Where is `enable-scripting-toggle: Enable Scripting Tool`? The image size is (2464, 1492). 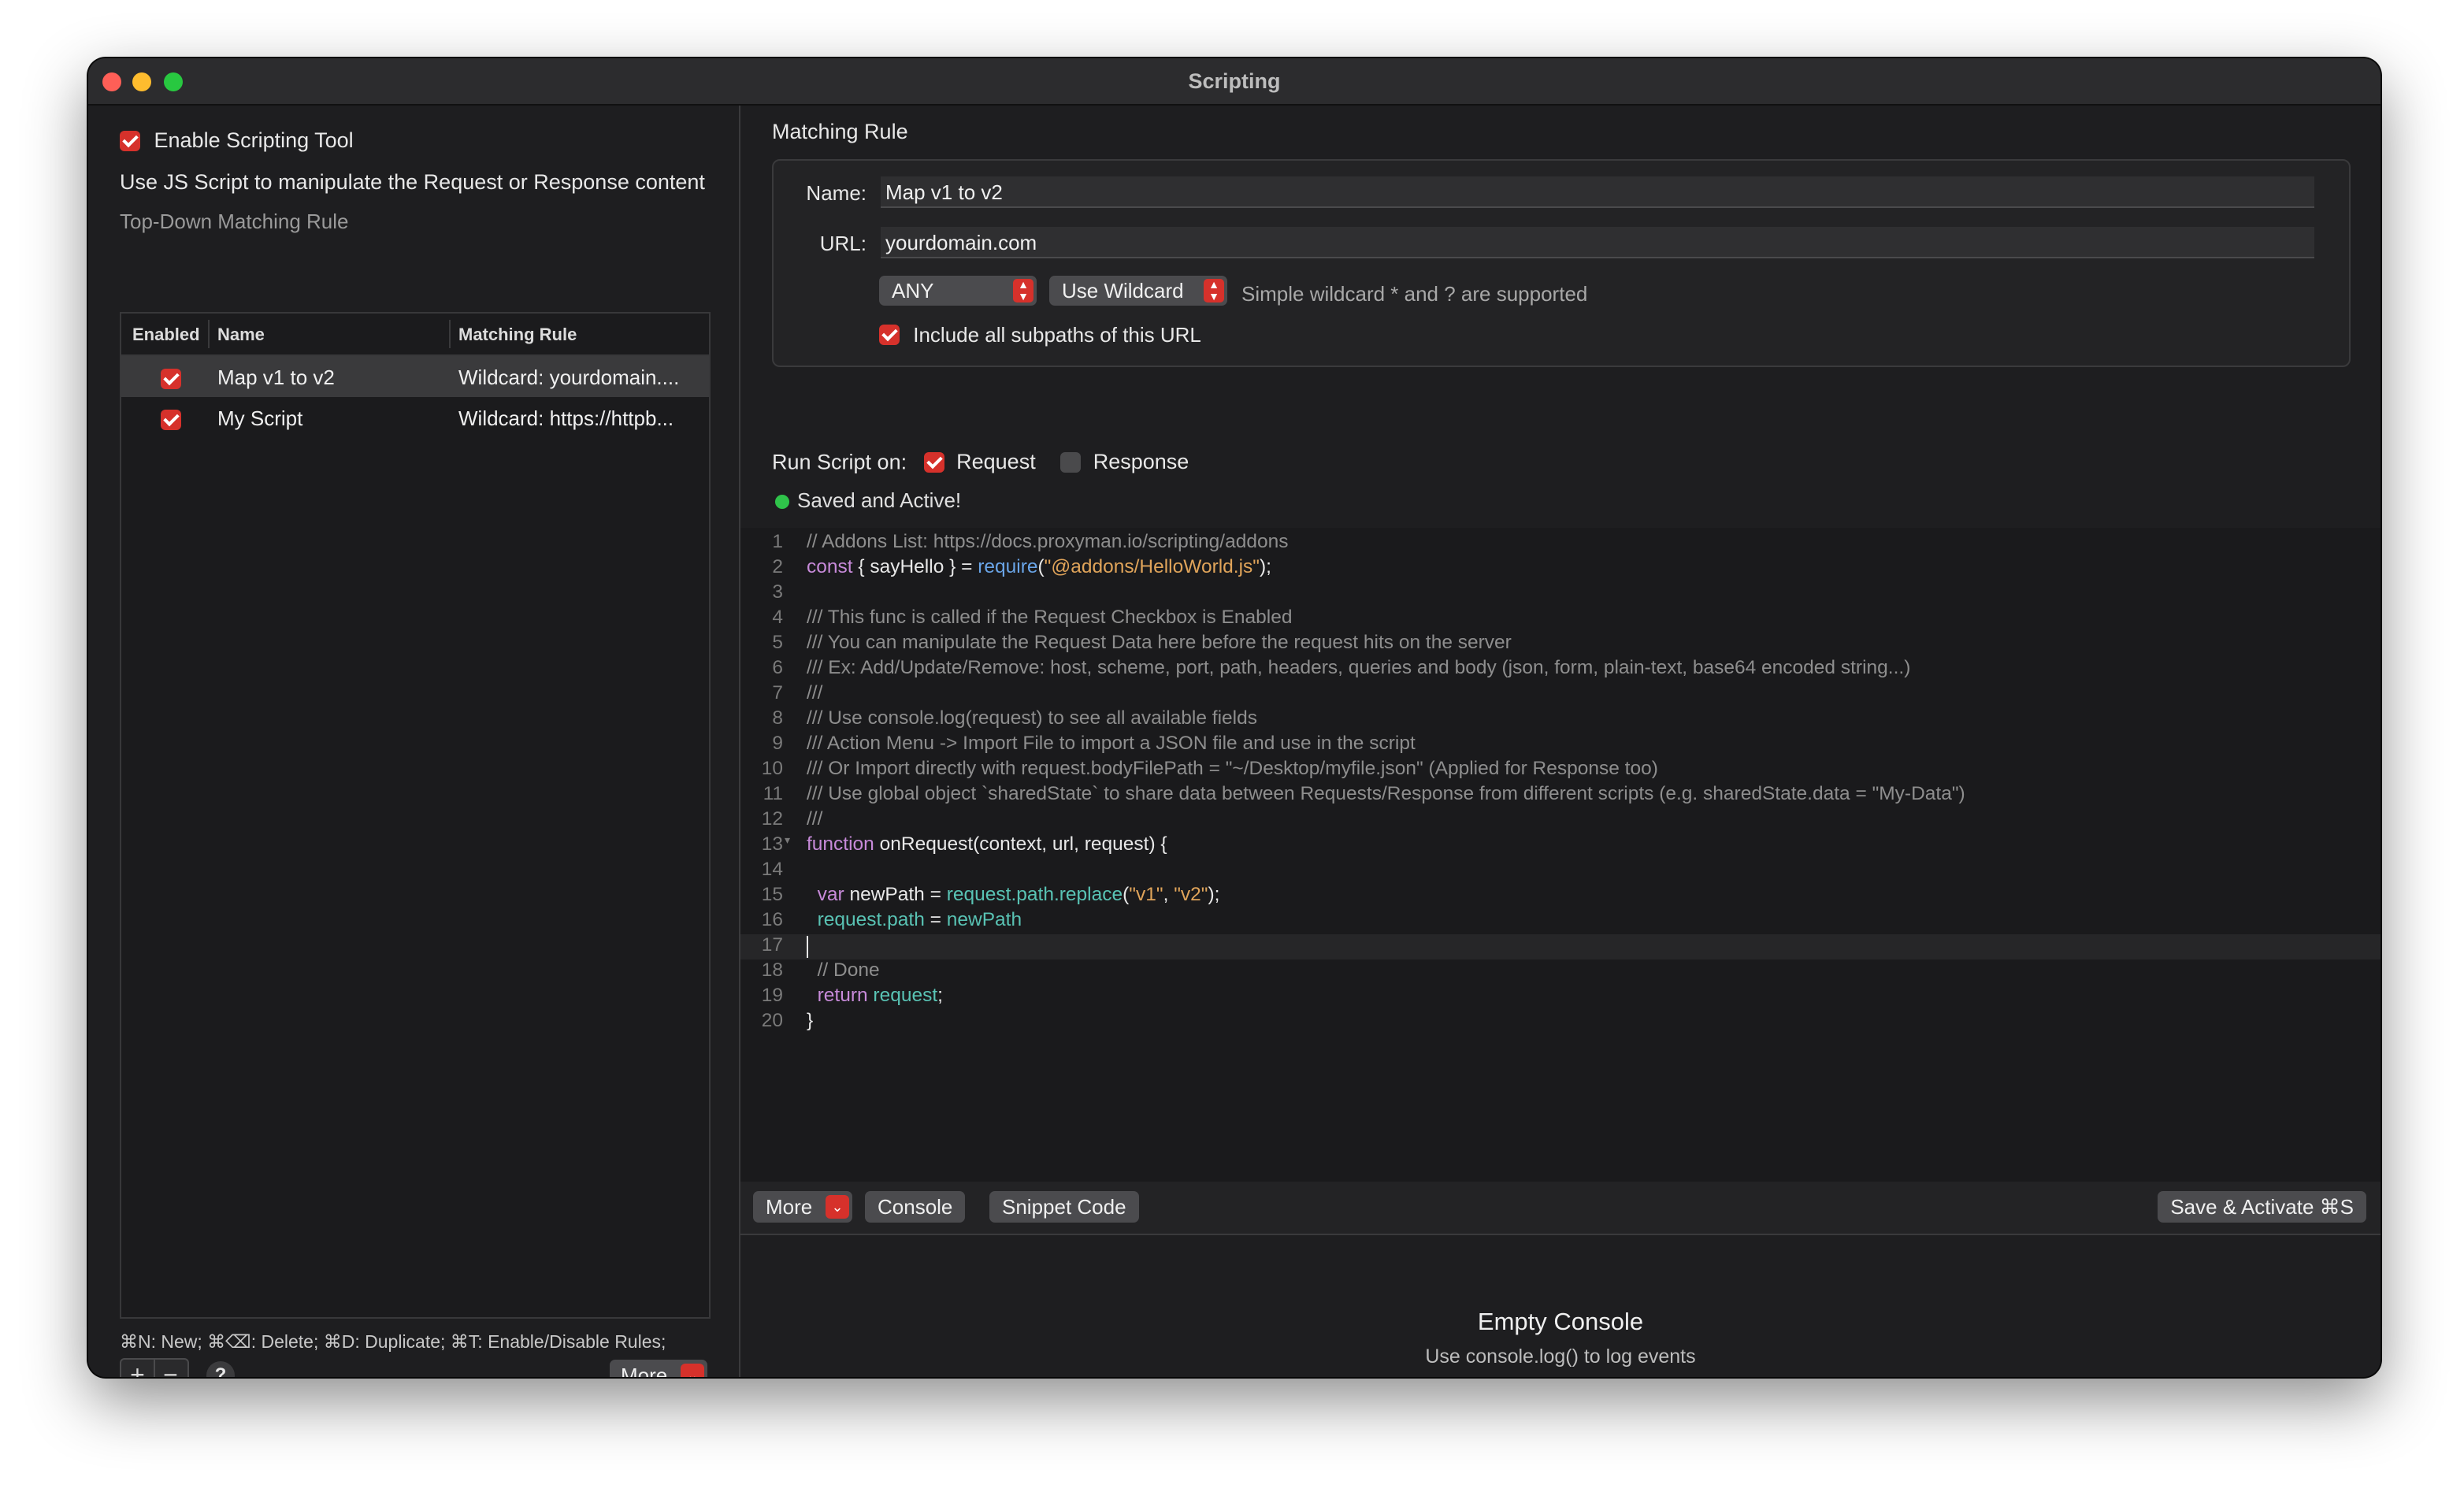 enable-scripting-toggle: Enable Scripting Tool is located at coordinates (237, 140).